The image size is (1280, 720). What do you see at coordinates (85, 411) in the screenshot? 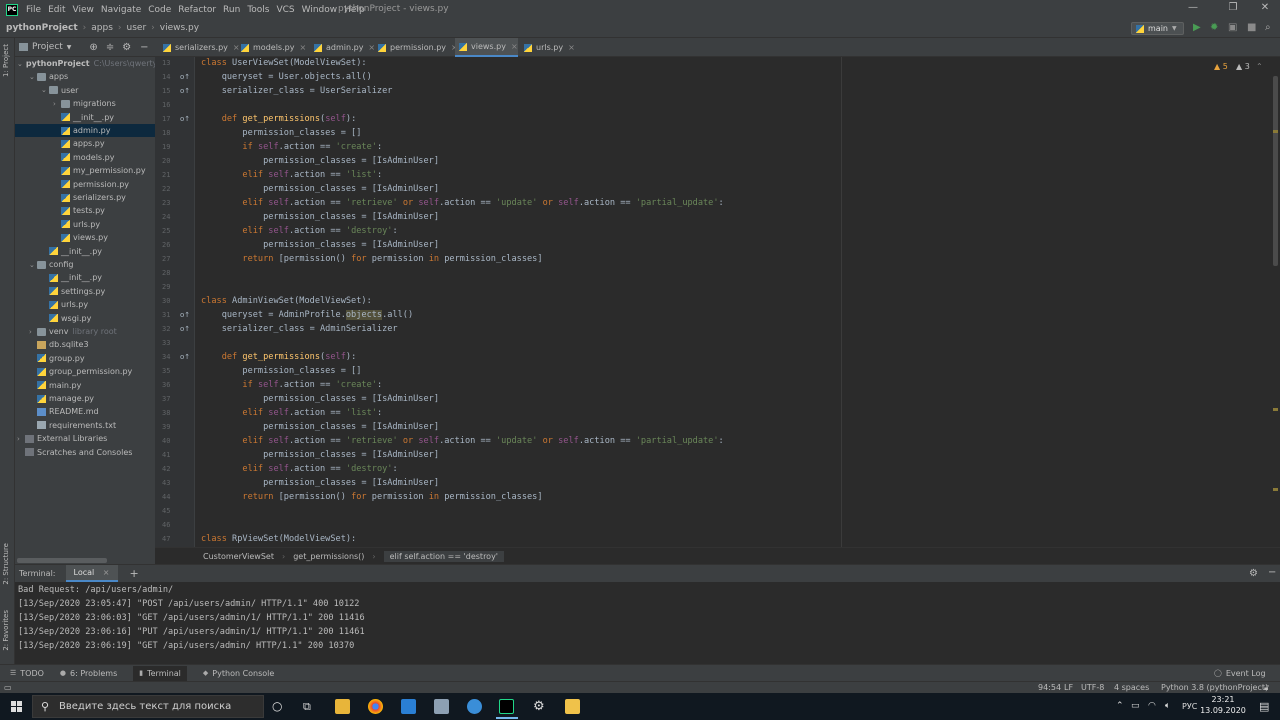
I see `tree-item: README.md` at bounding box center [85, 411].